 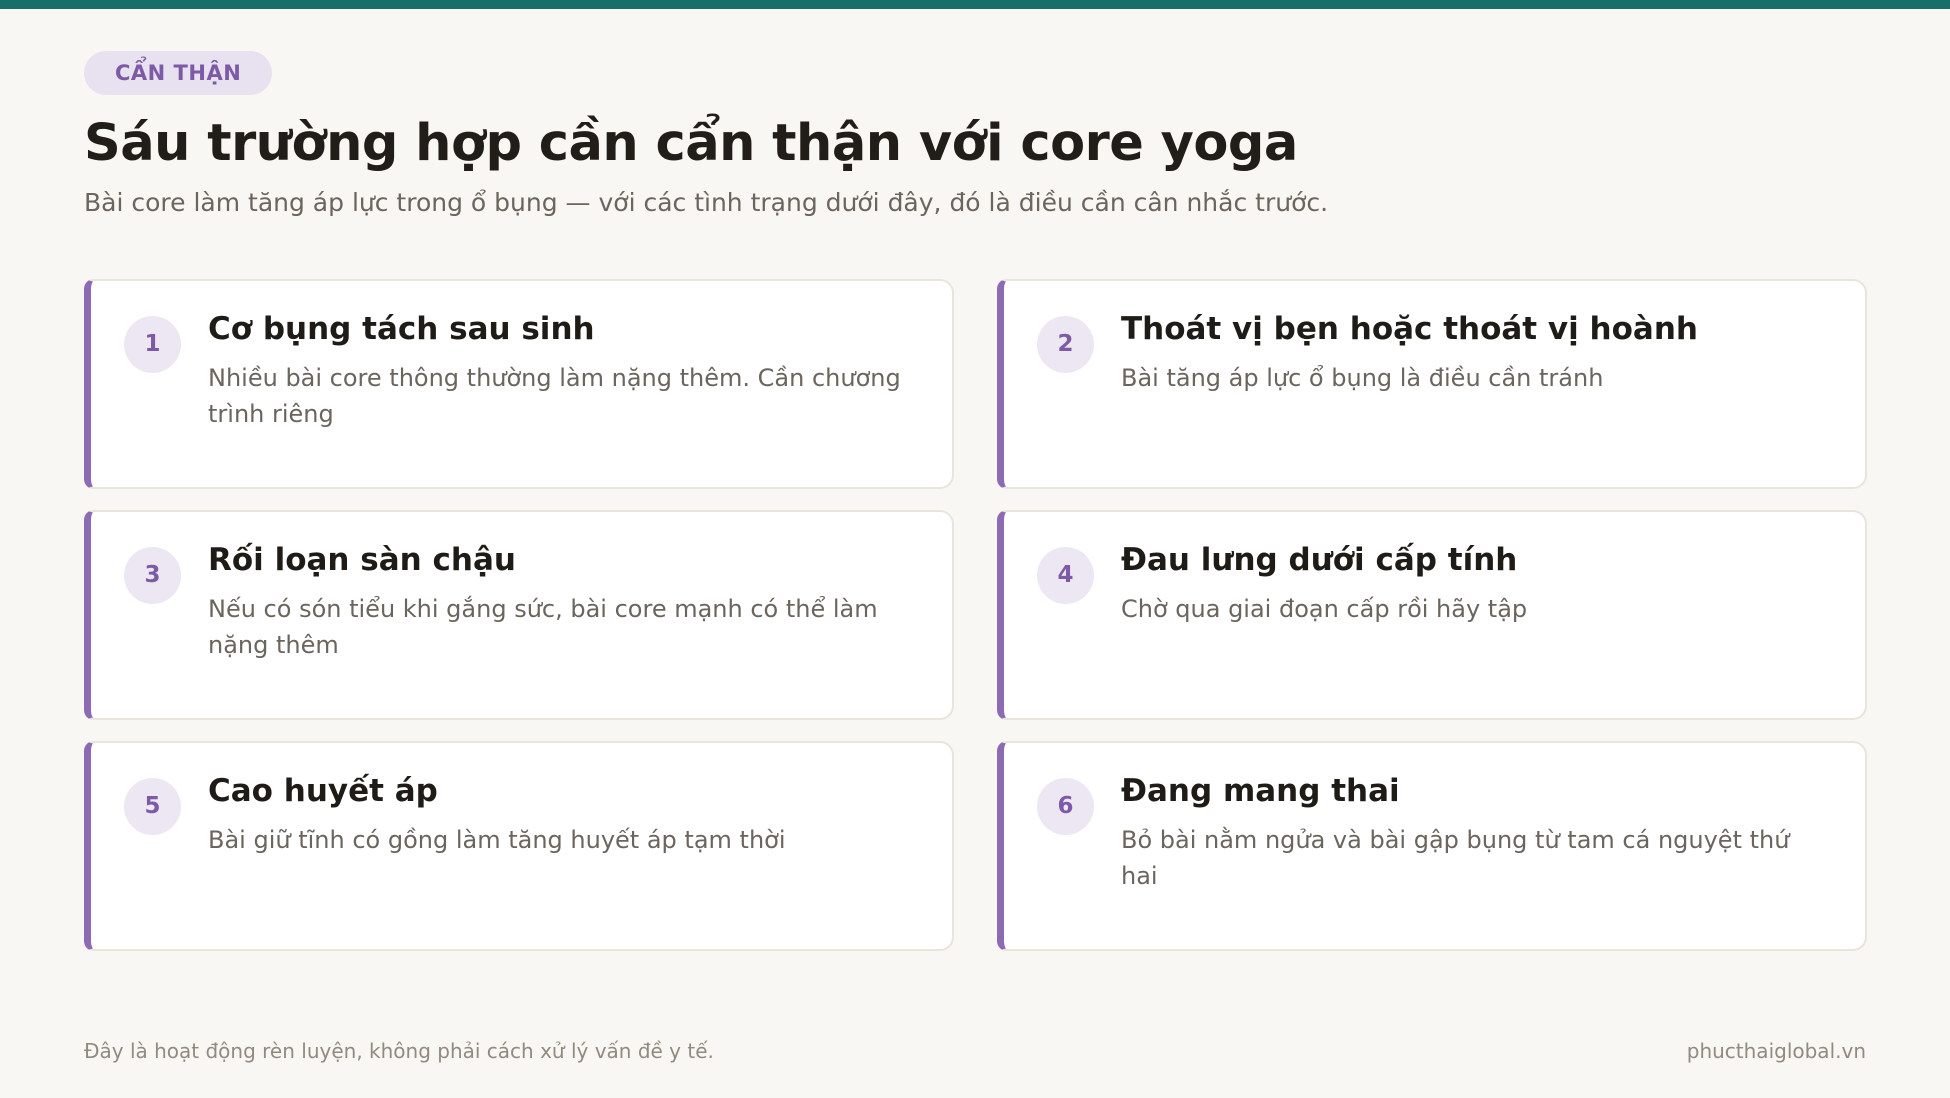 What do you see at coordinates (1776, 1051) in the screenshot?
I see `footer-website: phucthaiglobal.vn` at bounding box center [1776, 1051].